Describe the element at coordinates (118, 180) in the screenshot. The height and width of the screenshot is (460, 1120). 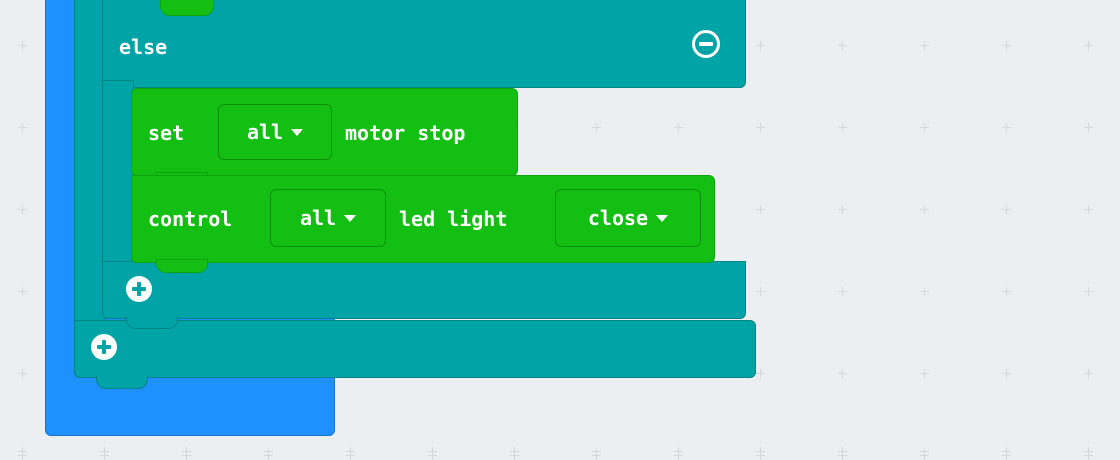
I see `if-else-spine` at that location.